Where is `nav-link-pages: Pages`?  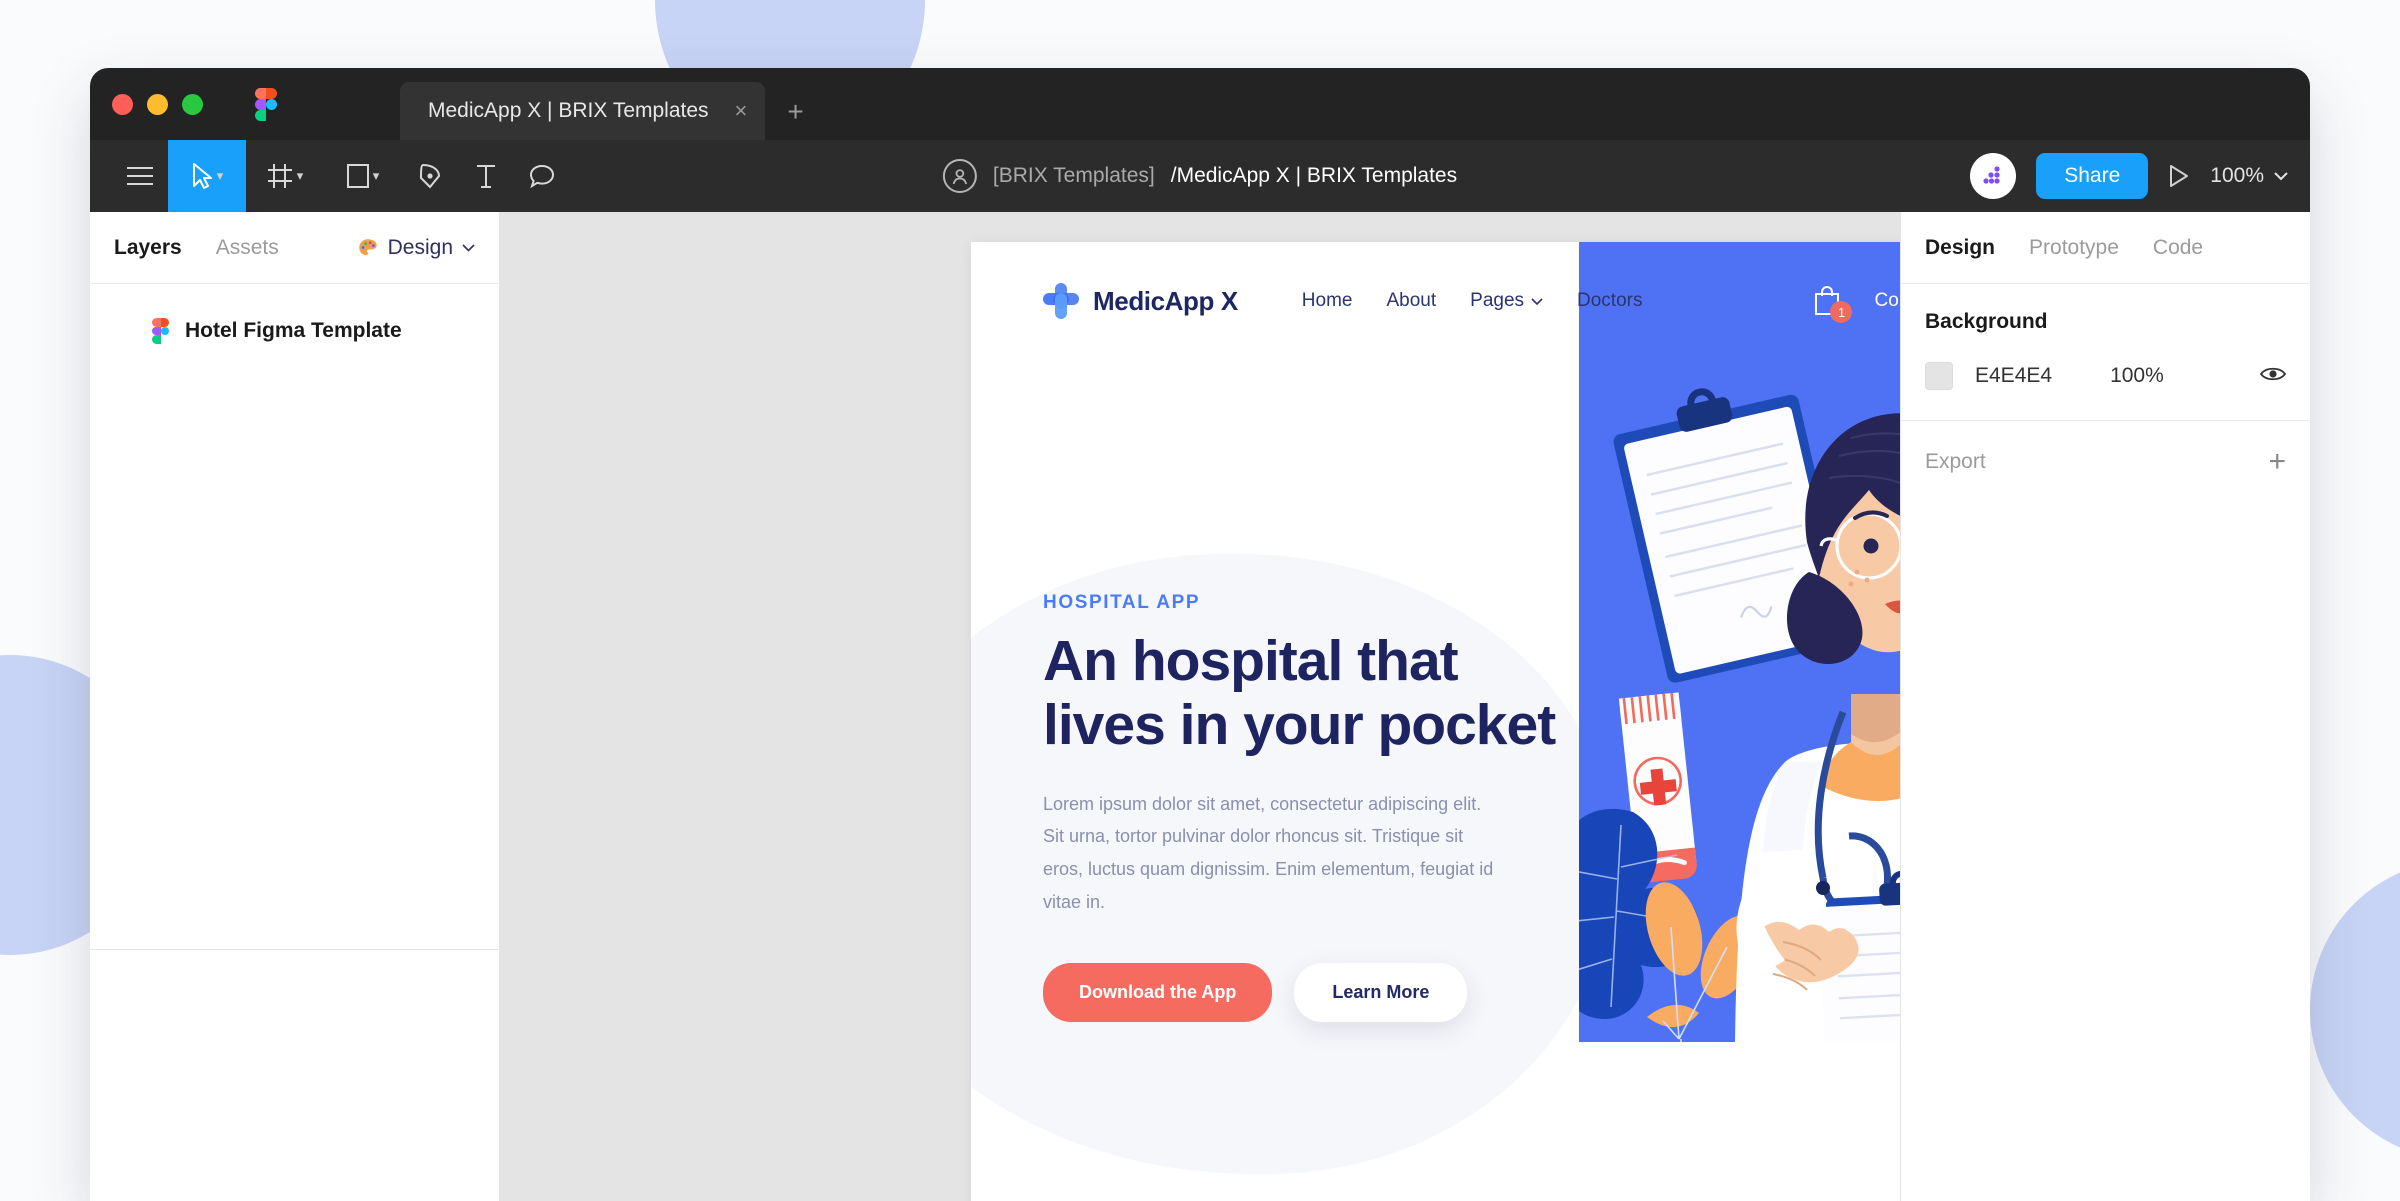 nav-link-pages: Pages is located at coordinates (1506, 301).